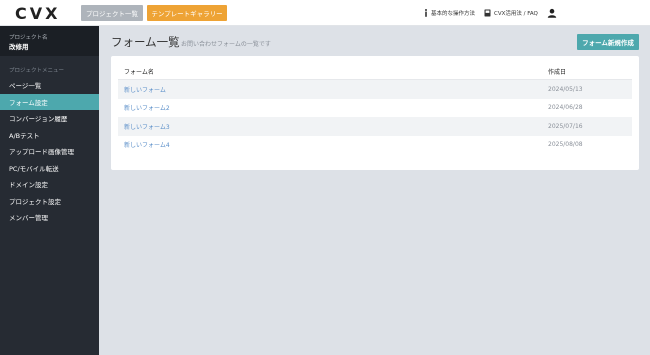  What do you see at coordinates (487, 13) in the screenshot?
I see `book-icon` at bounding box center [487, 13].